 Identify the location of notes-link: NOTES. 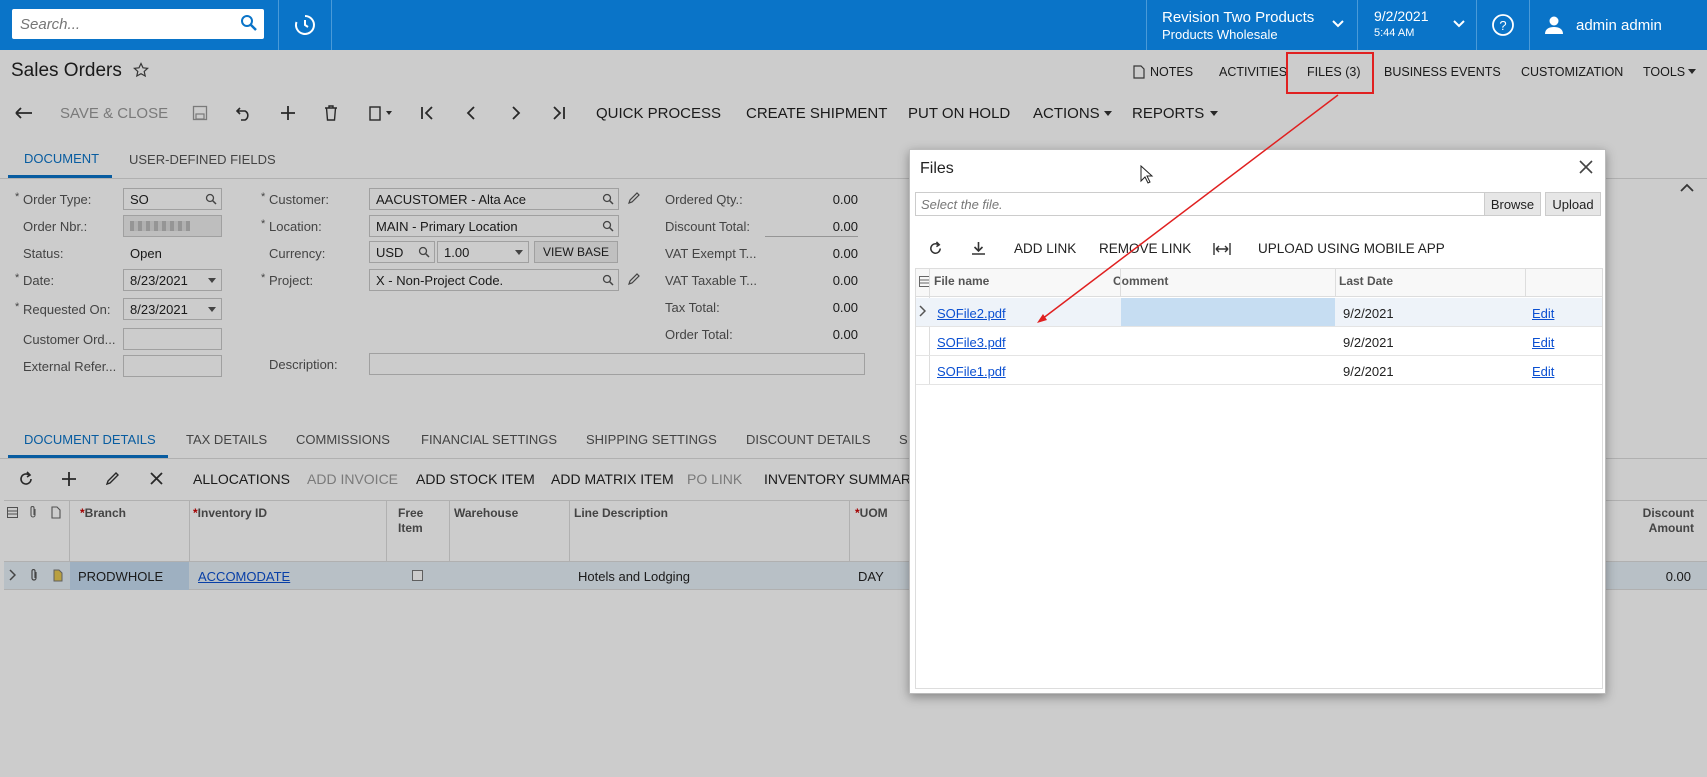
(1171, 72).